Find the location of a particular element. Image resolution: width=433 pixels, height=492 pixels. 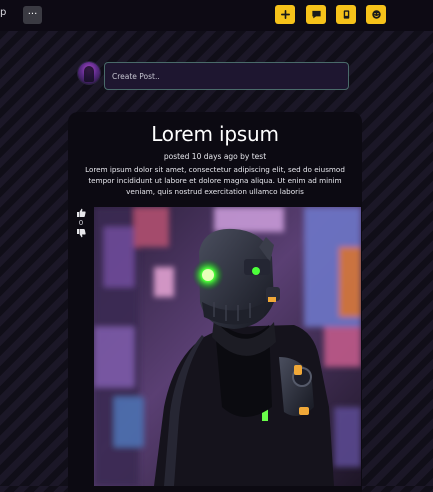

create-post-input is located at coordinates (226, 76).